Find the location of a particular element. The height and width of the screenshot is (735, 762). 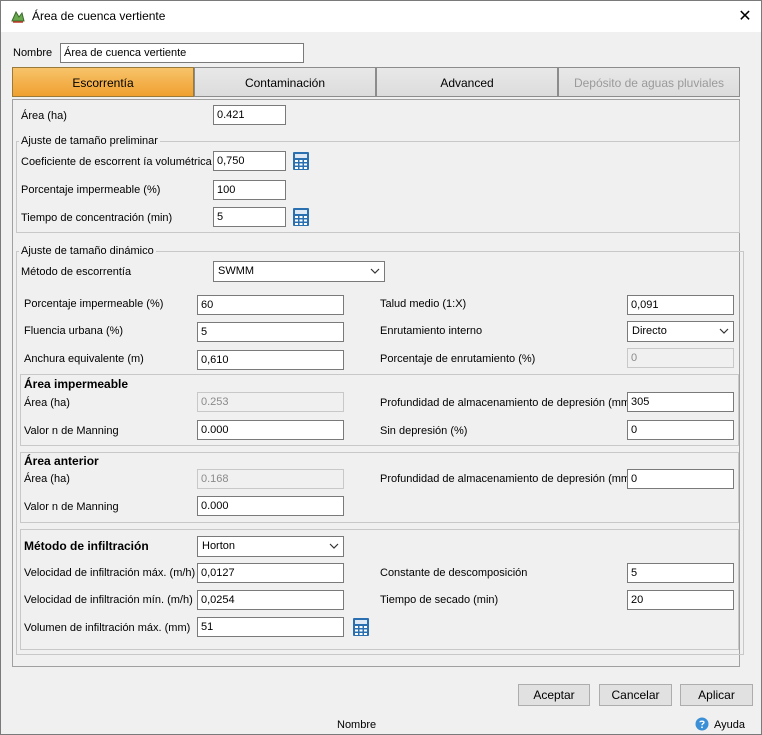

no-depression-input: 0 is located at coordinates (680, 430).